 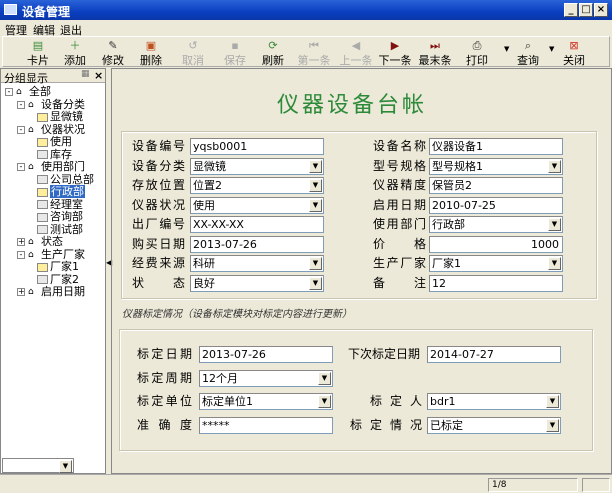 What do you see at coordinates (60, 216) in the screenshot?
I see `tree-node: 咨询部` at bounding box center [60, 216].